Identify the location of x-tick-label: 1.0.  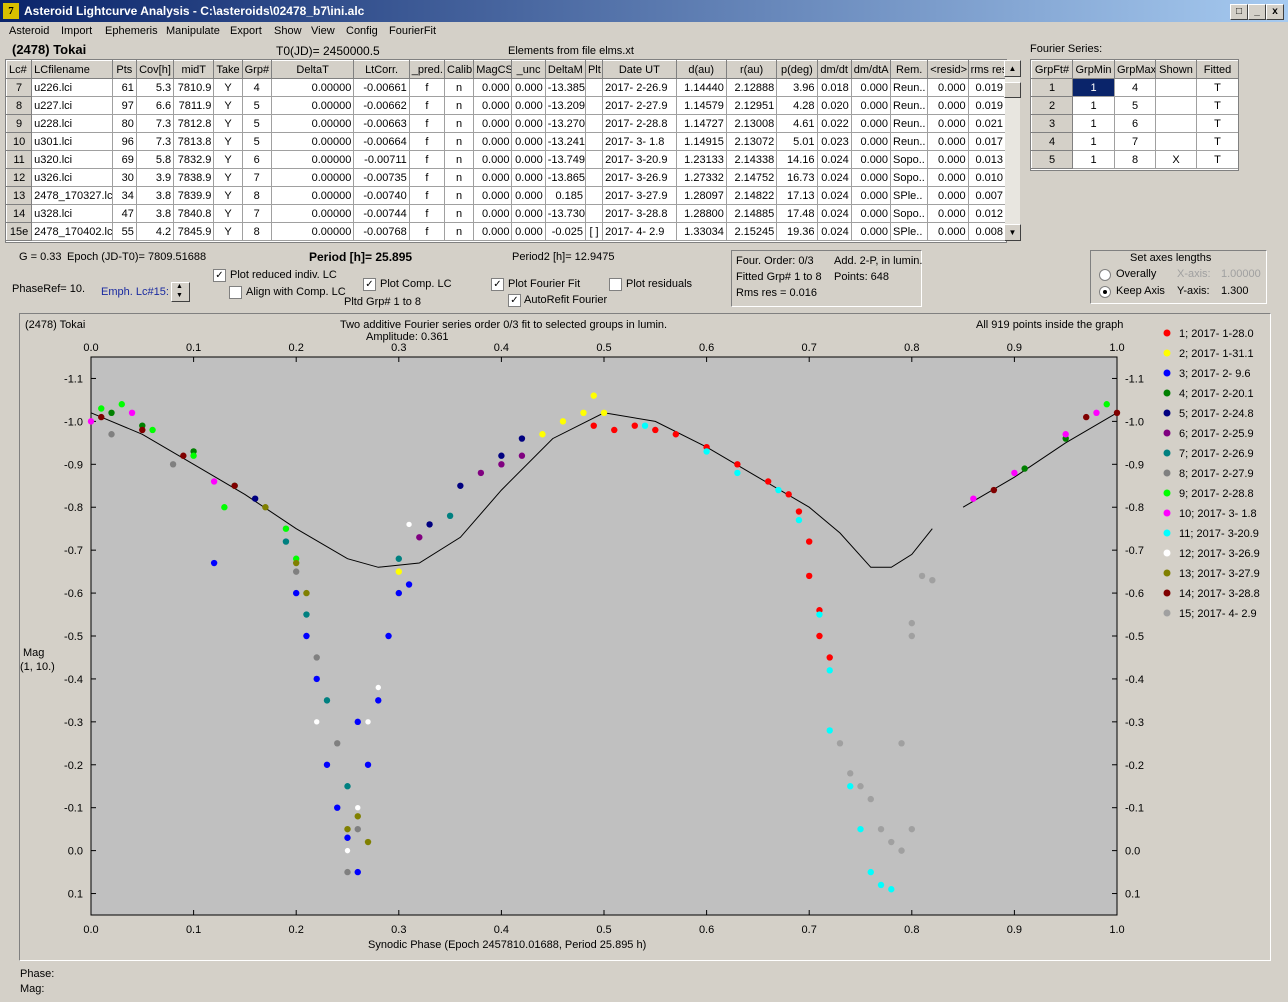
(1116, 930).